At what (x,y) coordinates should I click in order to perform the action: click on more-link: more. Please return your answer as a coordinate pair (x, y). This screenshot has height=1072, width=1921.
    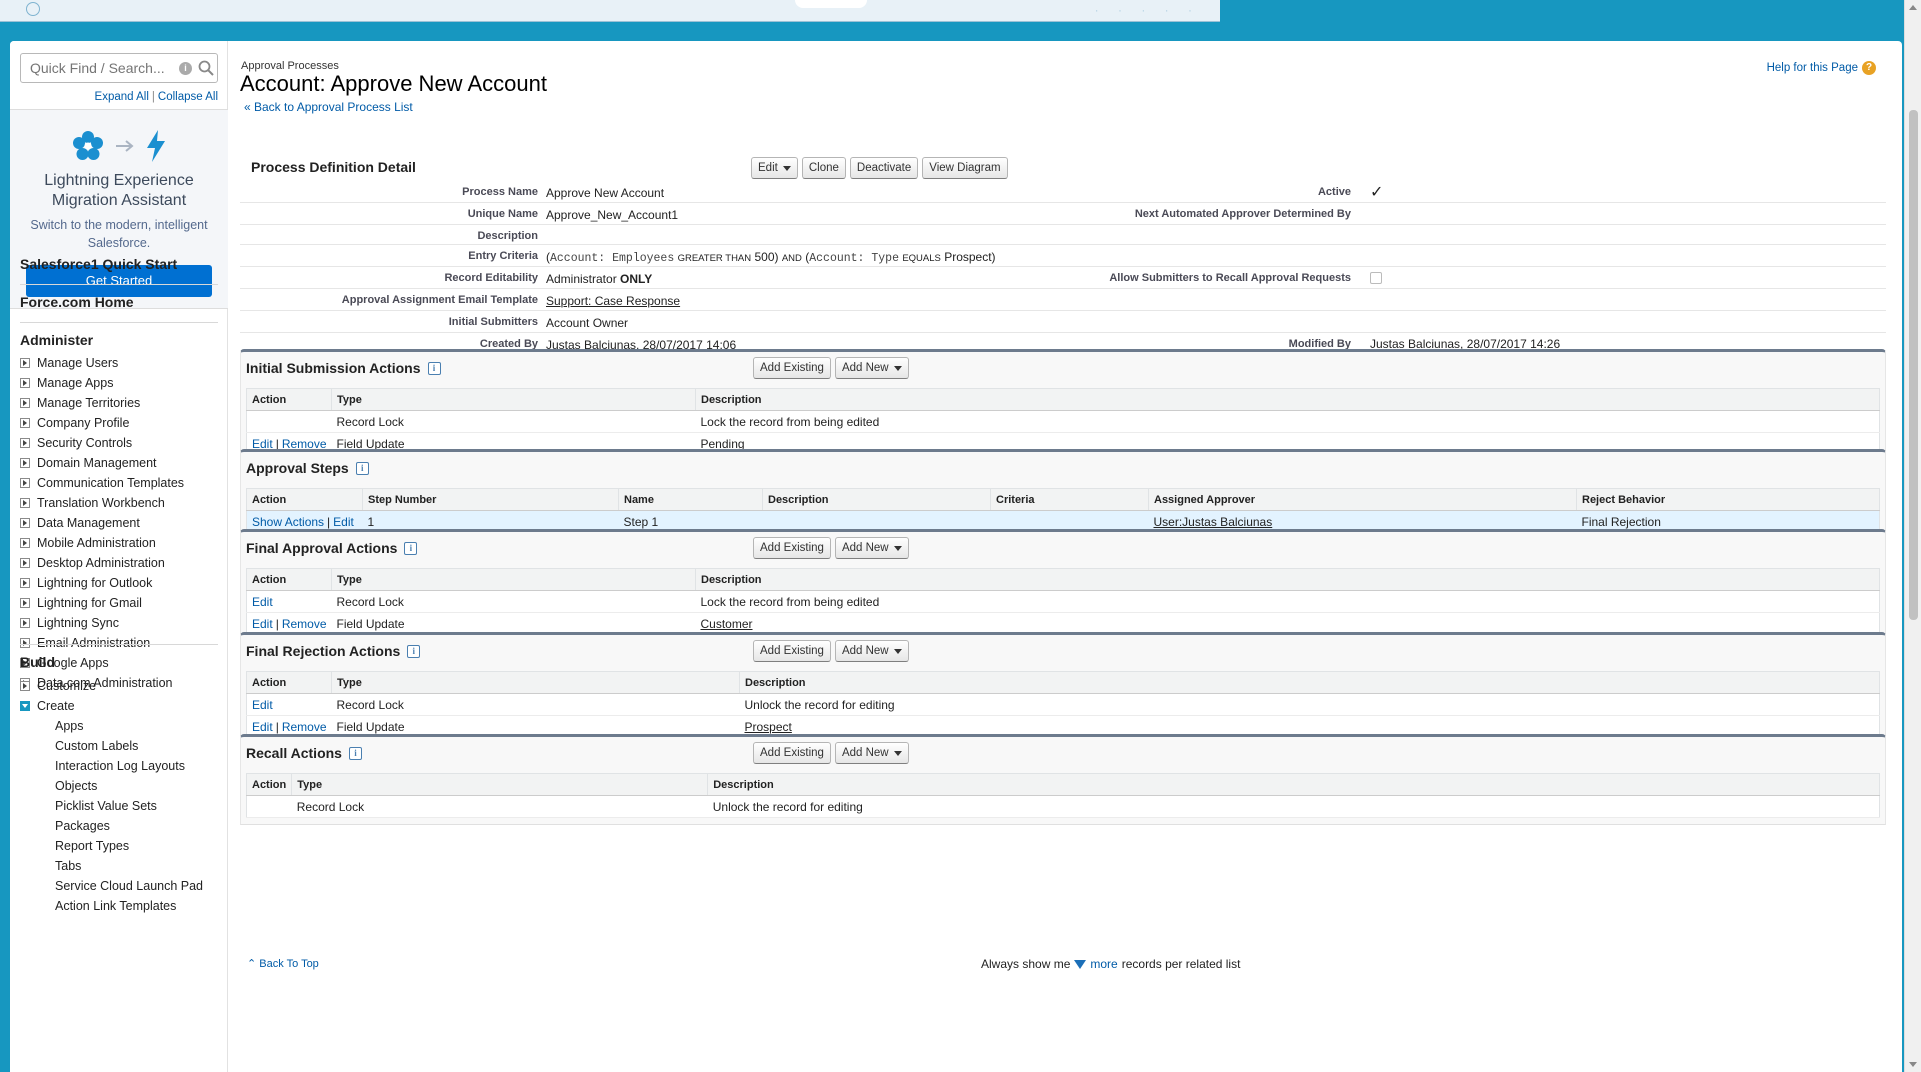
    Looking at the image, I should click on (1103, 964).